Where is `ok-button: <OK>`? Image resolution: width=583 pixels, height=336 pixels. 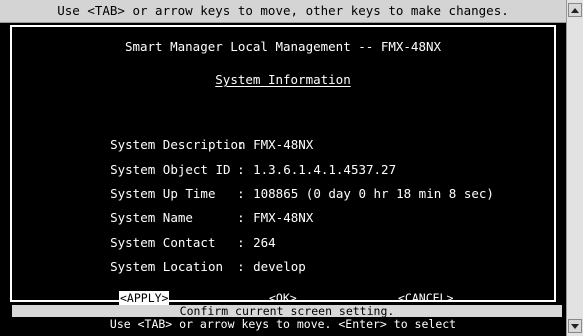
ok-button: <OK> is located at coordinates (283, 298).